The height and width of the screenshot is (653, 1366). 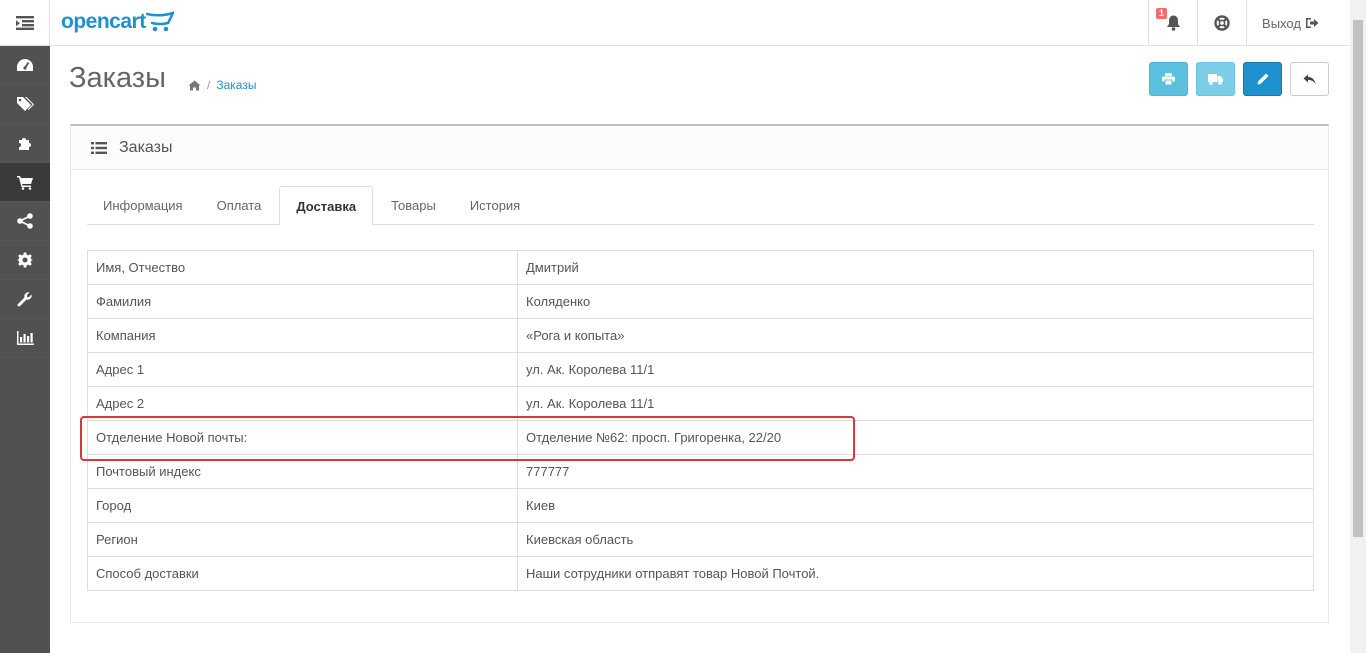 I want to click on tab-shipping: Доставка, so click(x=326, y=206).